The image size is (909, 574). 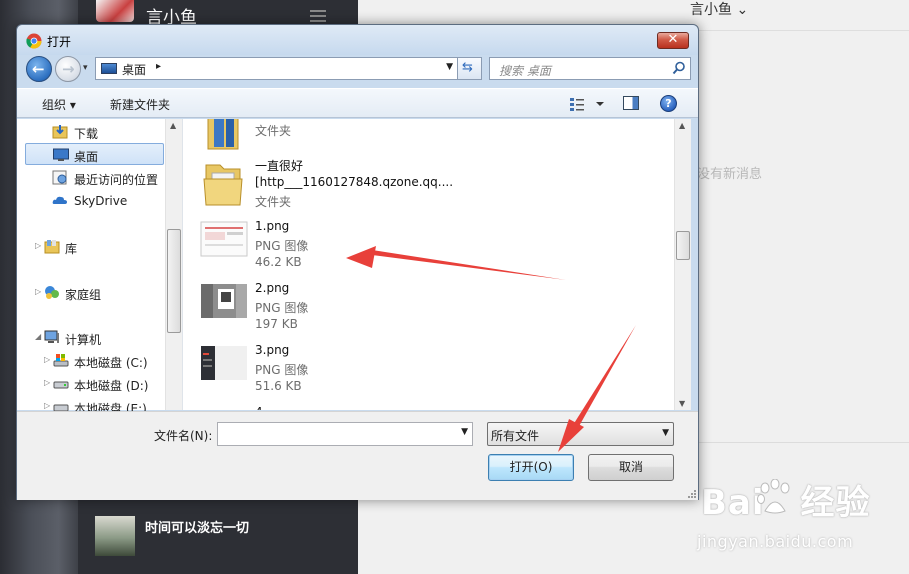 What do you see at coordinates (86, 157) in the screenshot?
I see `nav-item-label: 桌面` at bounding box center [86, 157].